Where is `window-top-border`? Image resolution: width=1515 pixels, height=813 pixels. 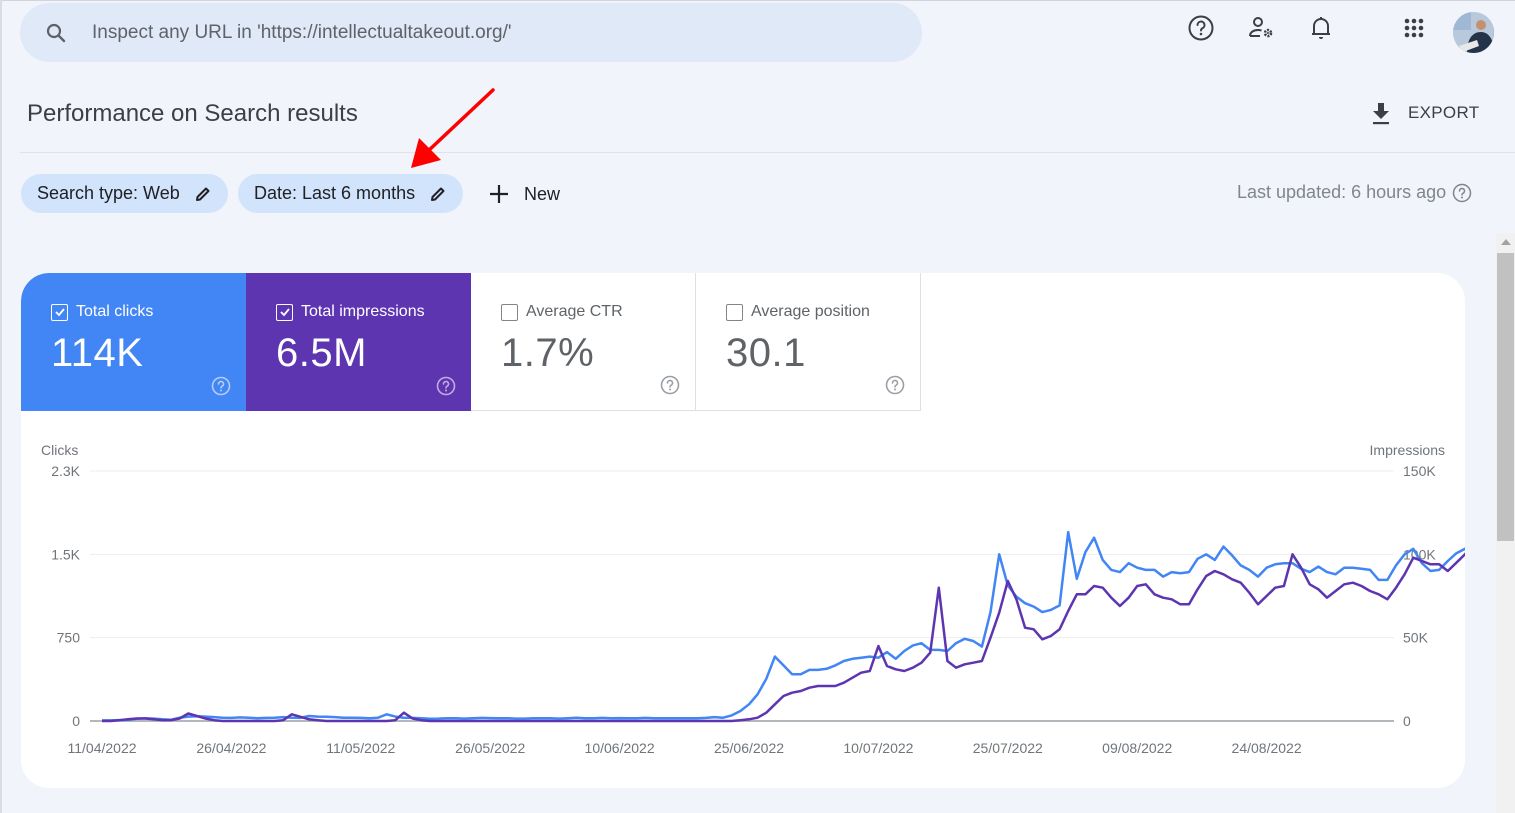 window-top-border is located at coordinates (757, 0).